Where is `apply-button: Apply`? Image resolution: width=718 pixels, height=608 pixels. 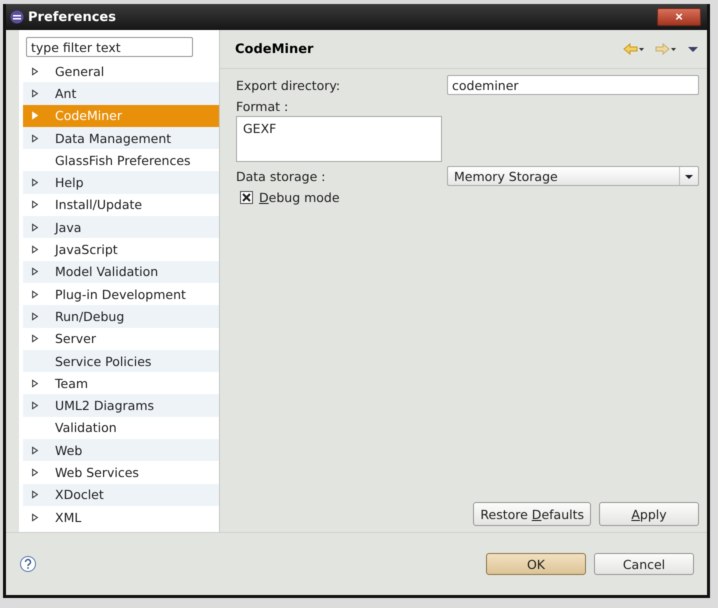
apply-button: Apply is located at coordinates (649, 514).